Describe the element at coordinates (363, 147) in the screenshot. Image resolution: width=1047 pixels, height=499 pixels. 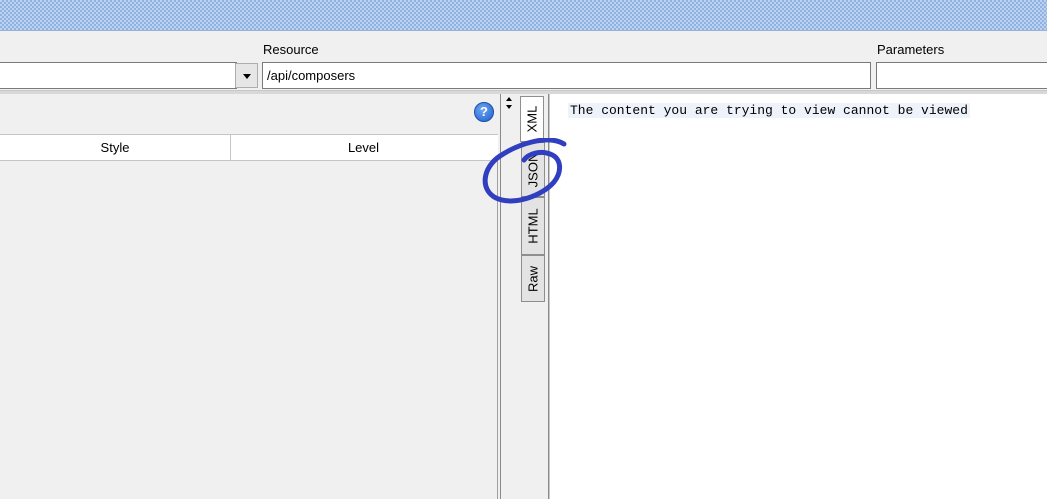
I see `column-header-level: Level` at that location.